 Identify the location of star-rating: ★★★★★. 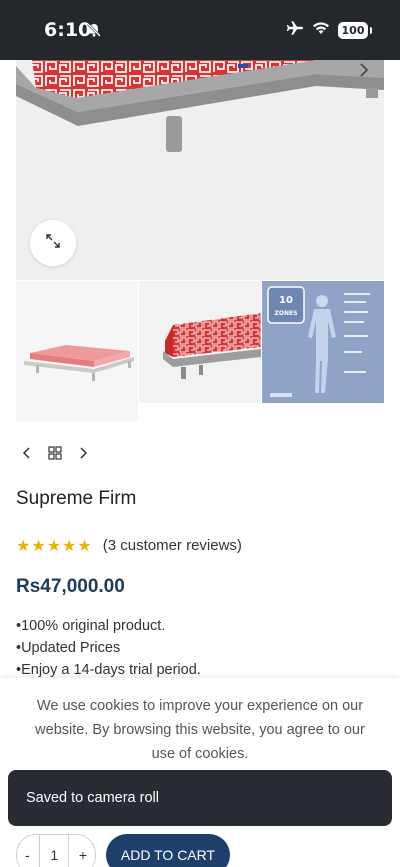
(54, 545).